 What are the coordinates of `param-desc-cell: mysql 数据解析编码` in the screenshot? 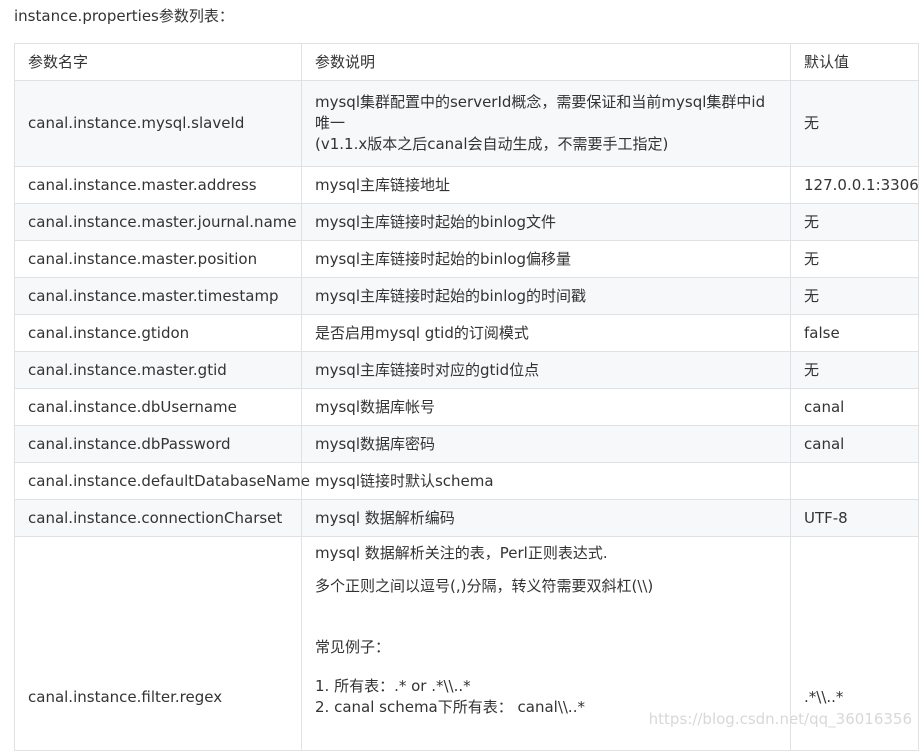 It's located at (546, 518).